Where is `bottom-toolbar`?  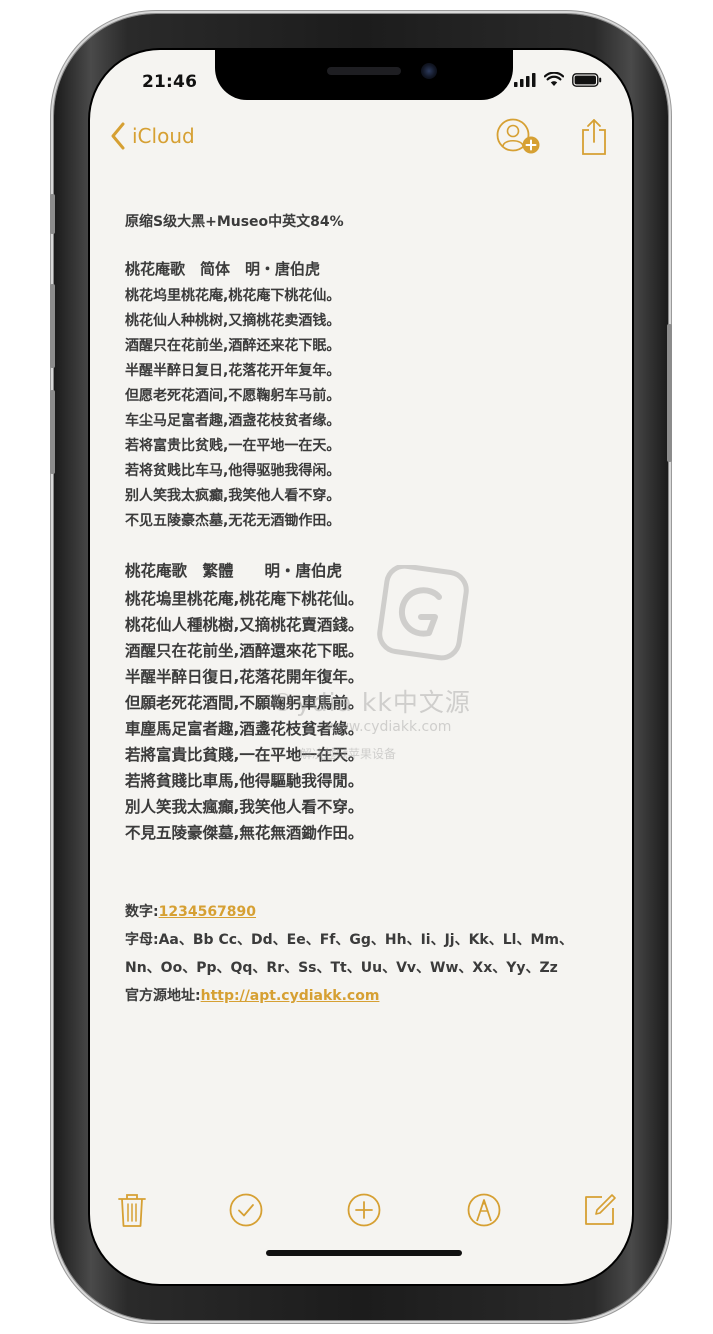 bottom-toolbar is located at coordinates (361, 1212).